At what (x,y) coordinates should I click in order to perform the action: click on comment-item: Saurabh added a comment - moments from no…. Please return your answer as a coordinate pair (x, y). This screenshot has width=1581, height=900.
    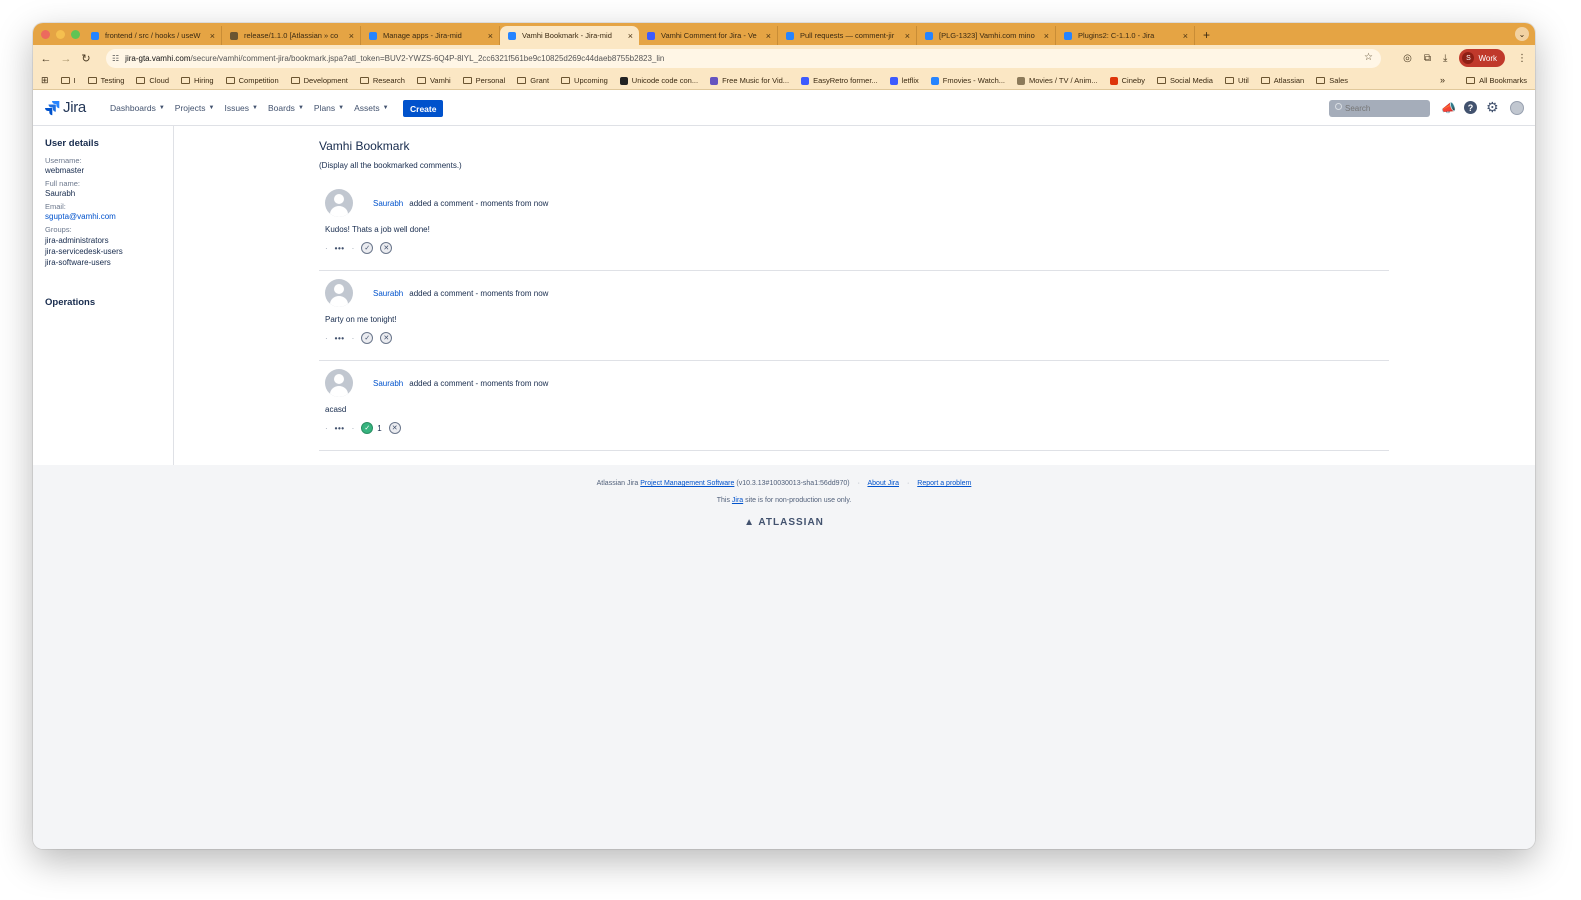
    Looking at the image, I should click on (854, 226).